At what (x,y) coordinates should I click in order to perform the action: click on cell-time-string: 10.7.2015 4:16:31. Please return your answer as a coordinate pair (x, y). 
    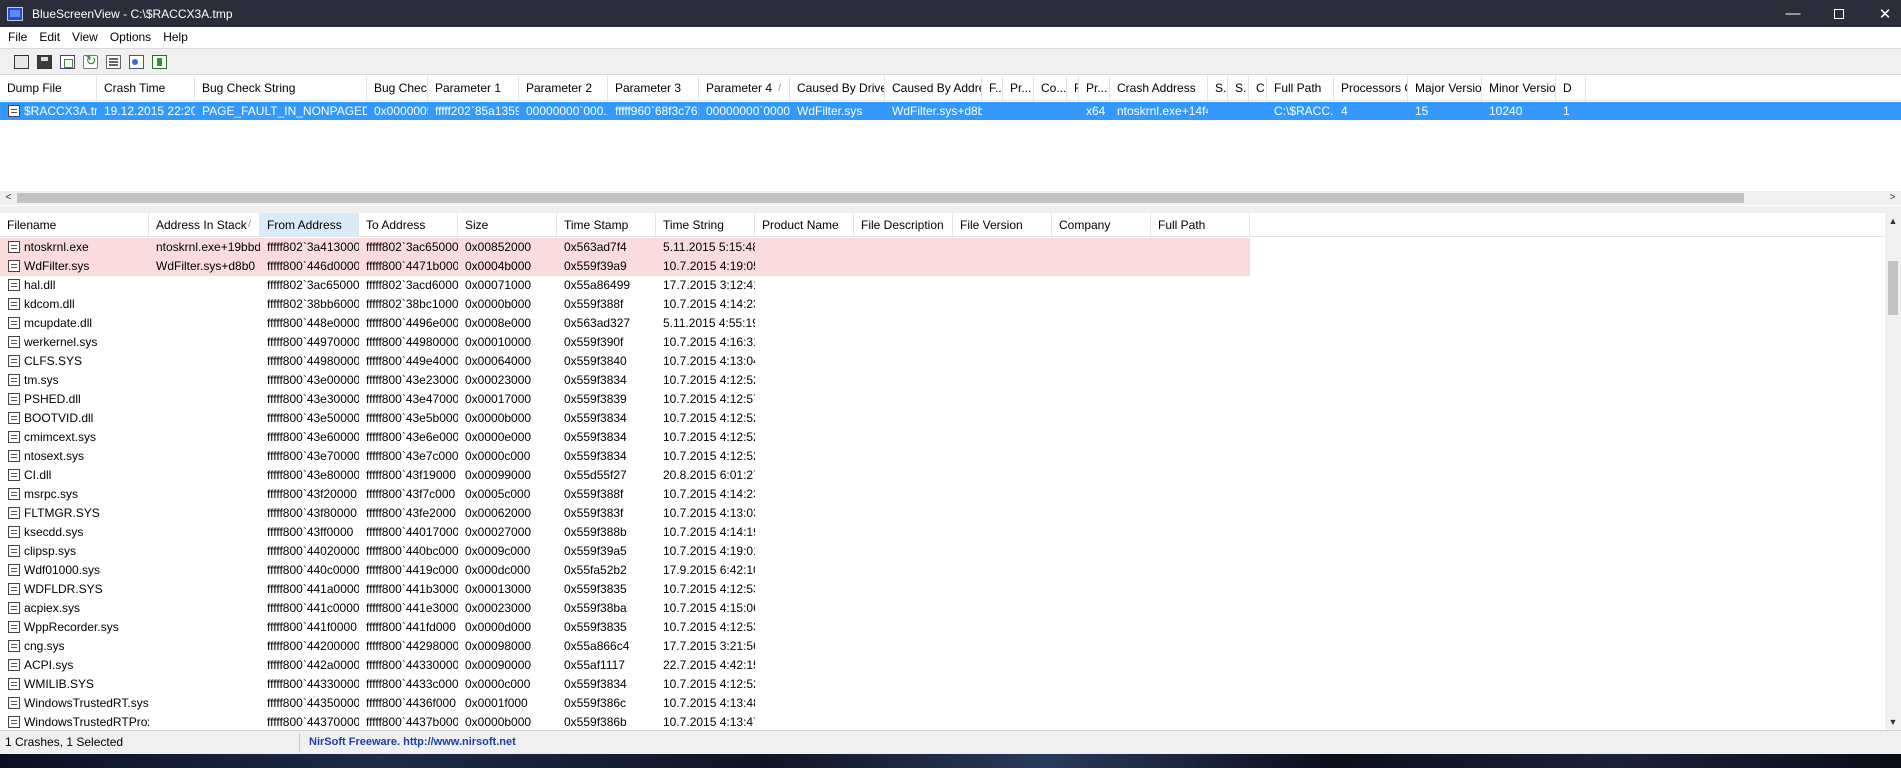
    Looking at the image, I should click on (709, 342).